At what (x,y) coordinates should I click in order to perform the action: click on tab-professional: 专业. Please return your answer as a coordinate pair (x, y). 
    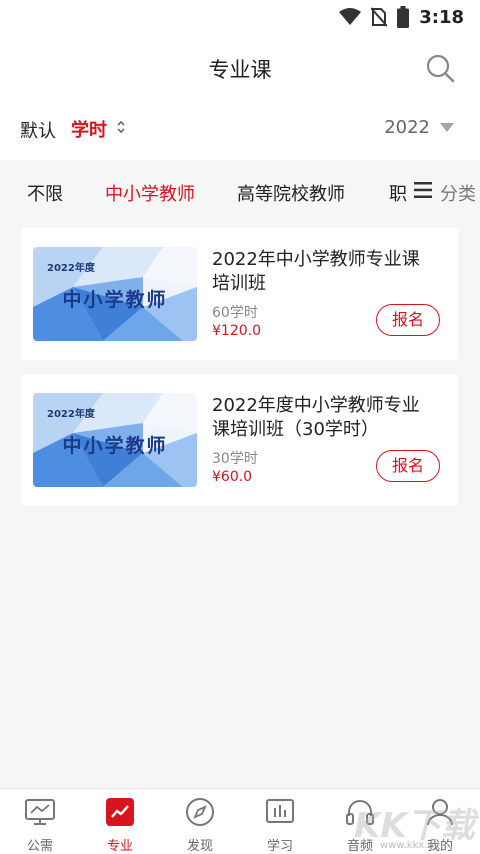
    Looking at the image, I should click on (120, 821).